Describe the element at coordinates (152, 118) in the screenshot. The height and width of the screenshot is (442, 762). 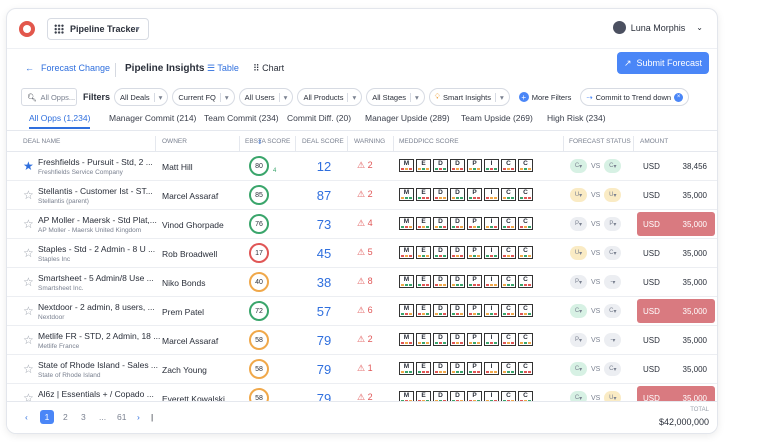
I see `tab-manager-commit: Manager Commit (214)` at that location.